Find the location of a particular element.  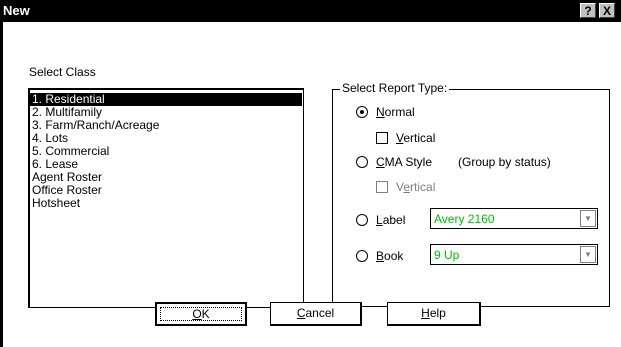

title-bar: New ? X is located at coordinates (310, 11).